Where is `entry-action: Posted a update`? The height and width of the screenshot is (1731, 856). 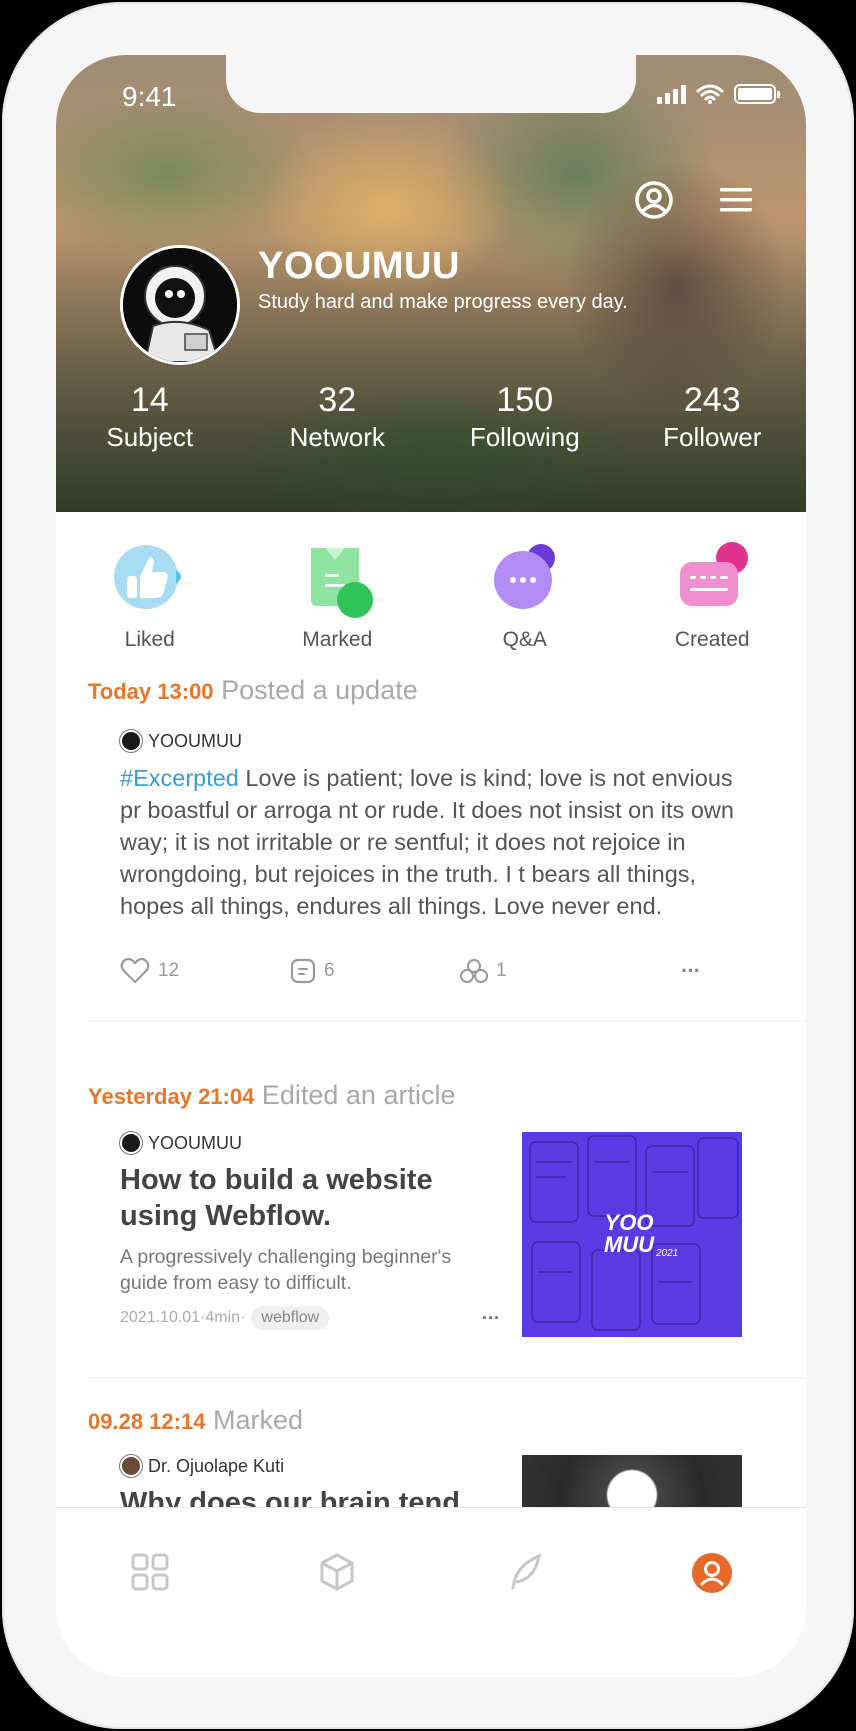 entry-action: Posted a update is located at coordinates (319, 690).